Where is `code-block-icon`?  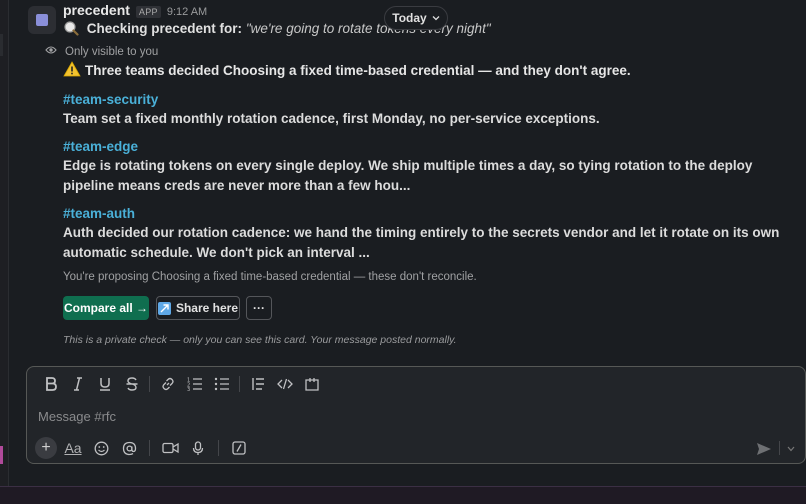 code-block-icon is located at coordinates (311, 384).